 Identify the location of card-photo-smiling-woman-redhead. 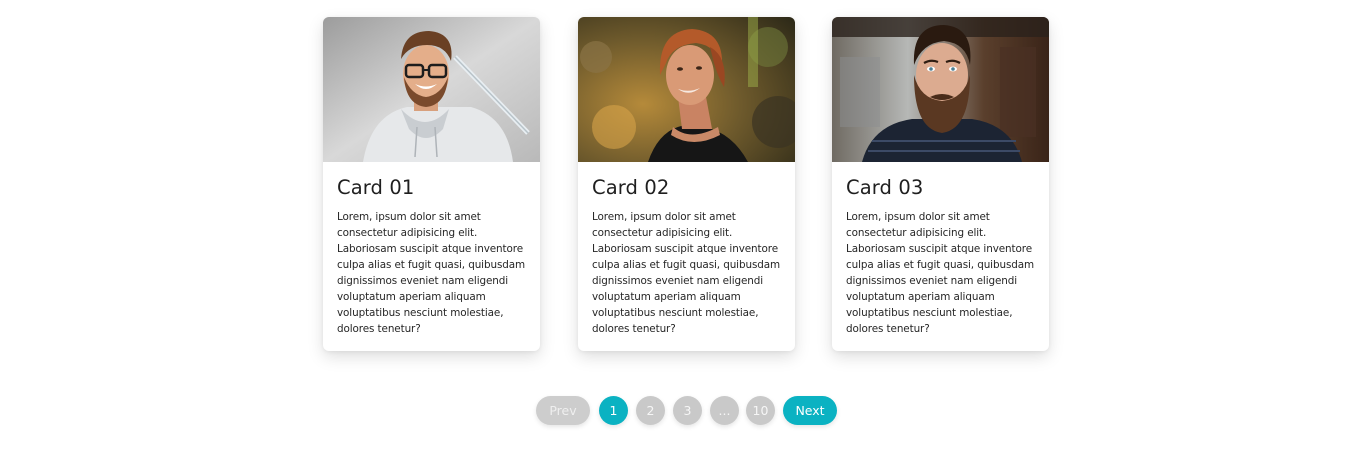
(686, 89).